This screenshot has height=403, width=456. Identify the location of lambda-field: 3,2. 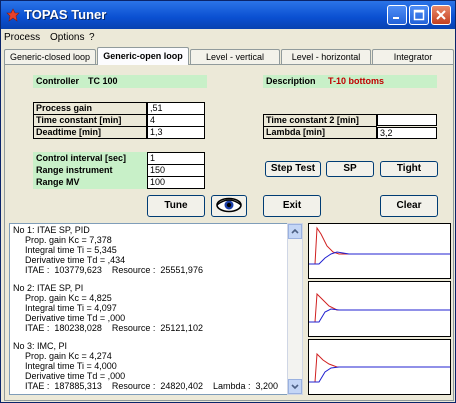
(407, 133).